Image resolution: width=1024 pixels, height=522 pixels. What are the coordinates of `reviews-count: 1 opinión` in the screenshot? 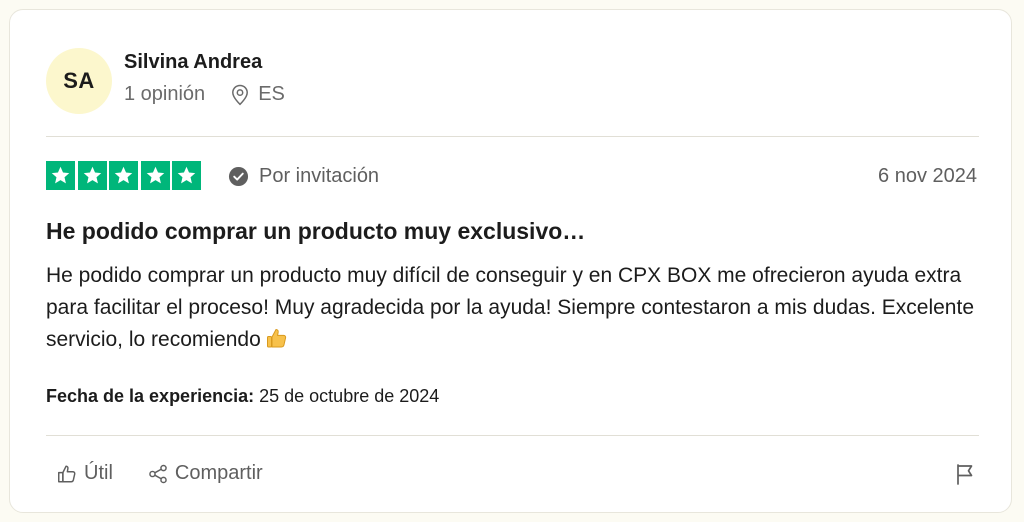 It's located at (165, 94).